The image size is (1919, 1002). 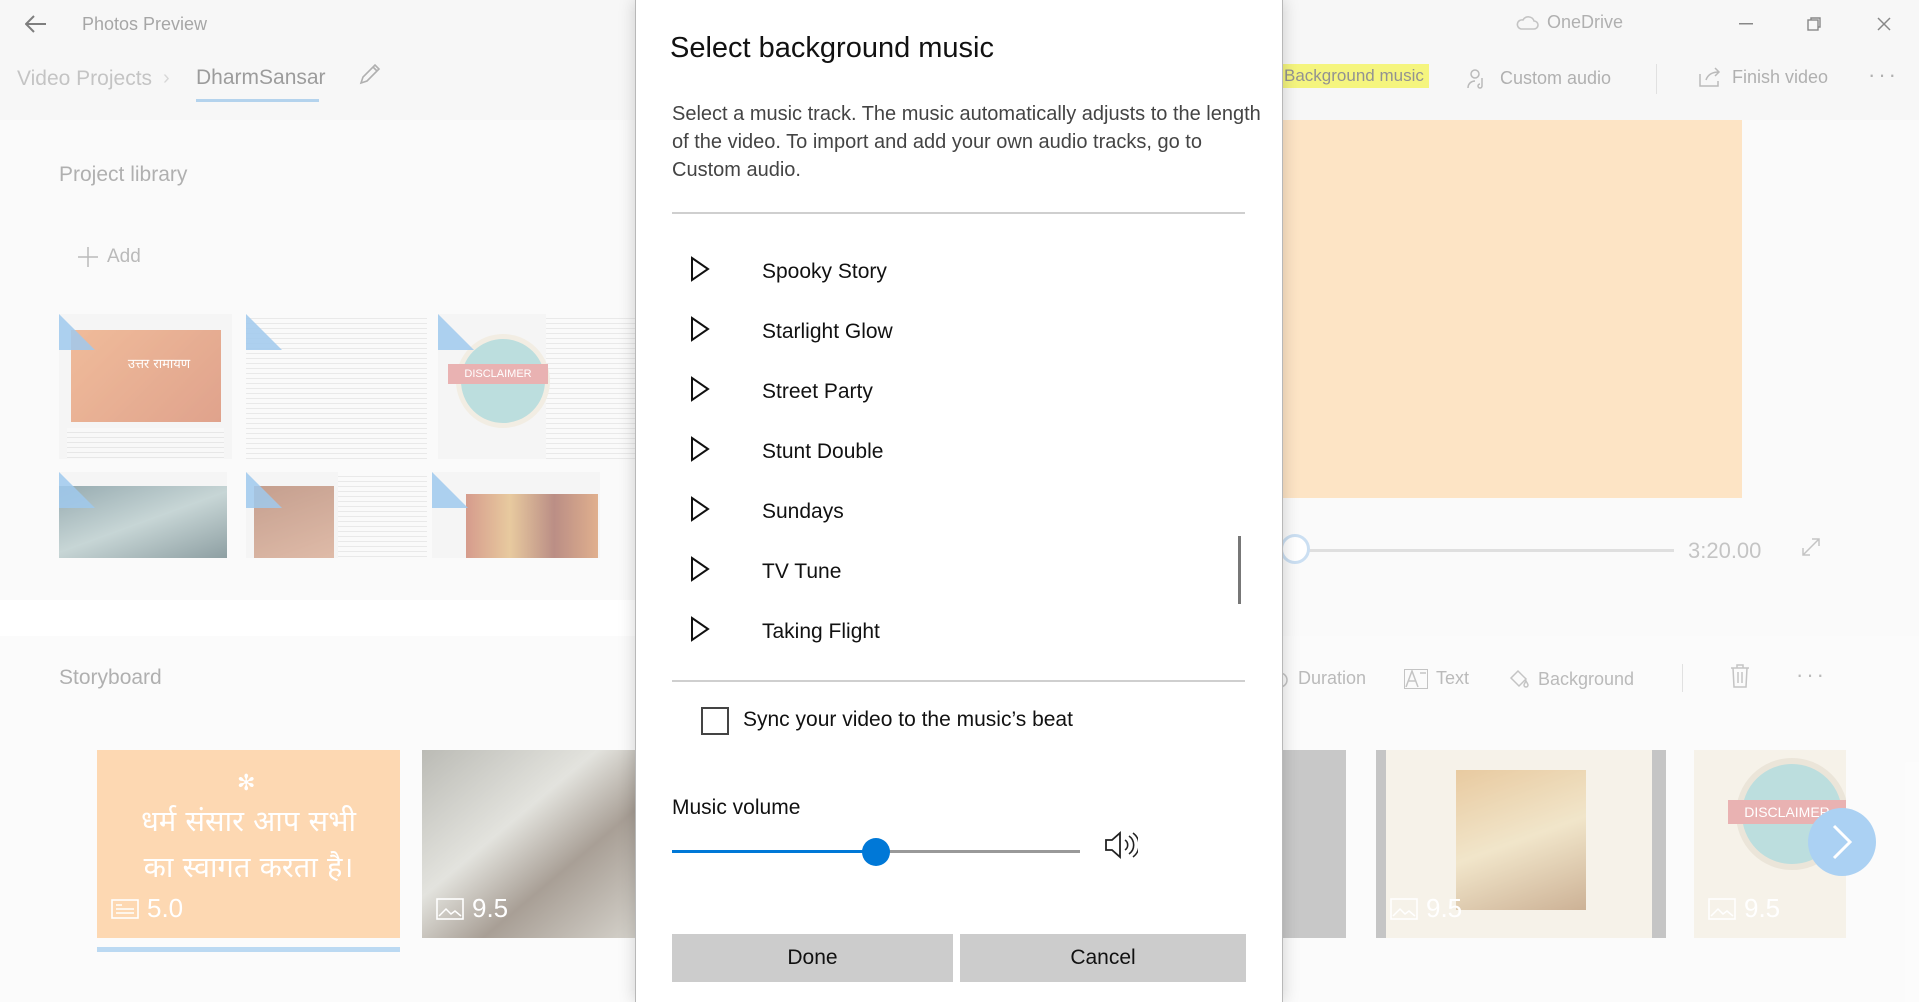 I want to click on track-name: Street Party, so click(x=817, y=391).